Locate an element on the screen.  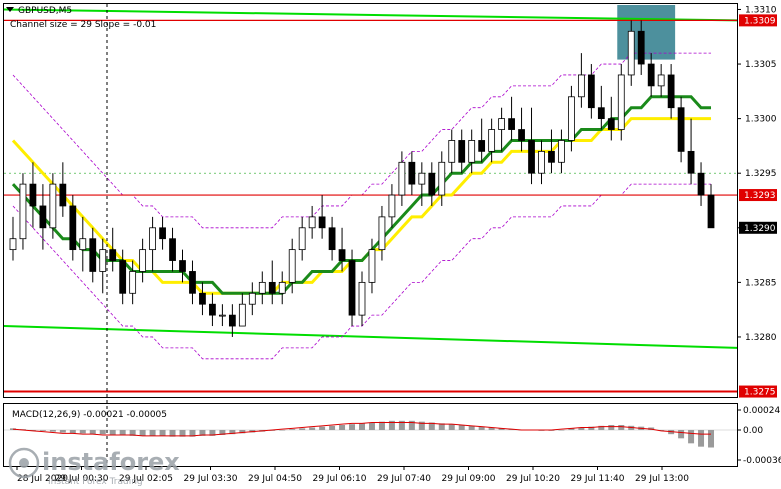
time-tick-label: 29 Jul 09:00 is located at coordinates (469, 479).